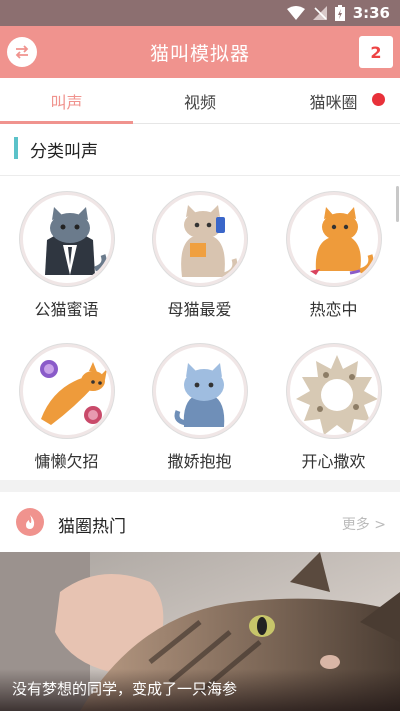 Image resolution: width=400 pixels, height=711 pixels. Describe the element at coordinates (200, 239) in the screenshot. I see `phone-cat-icon` at that location.